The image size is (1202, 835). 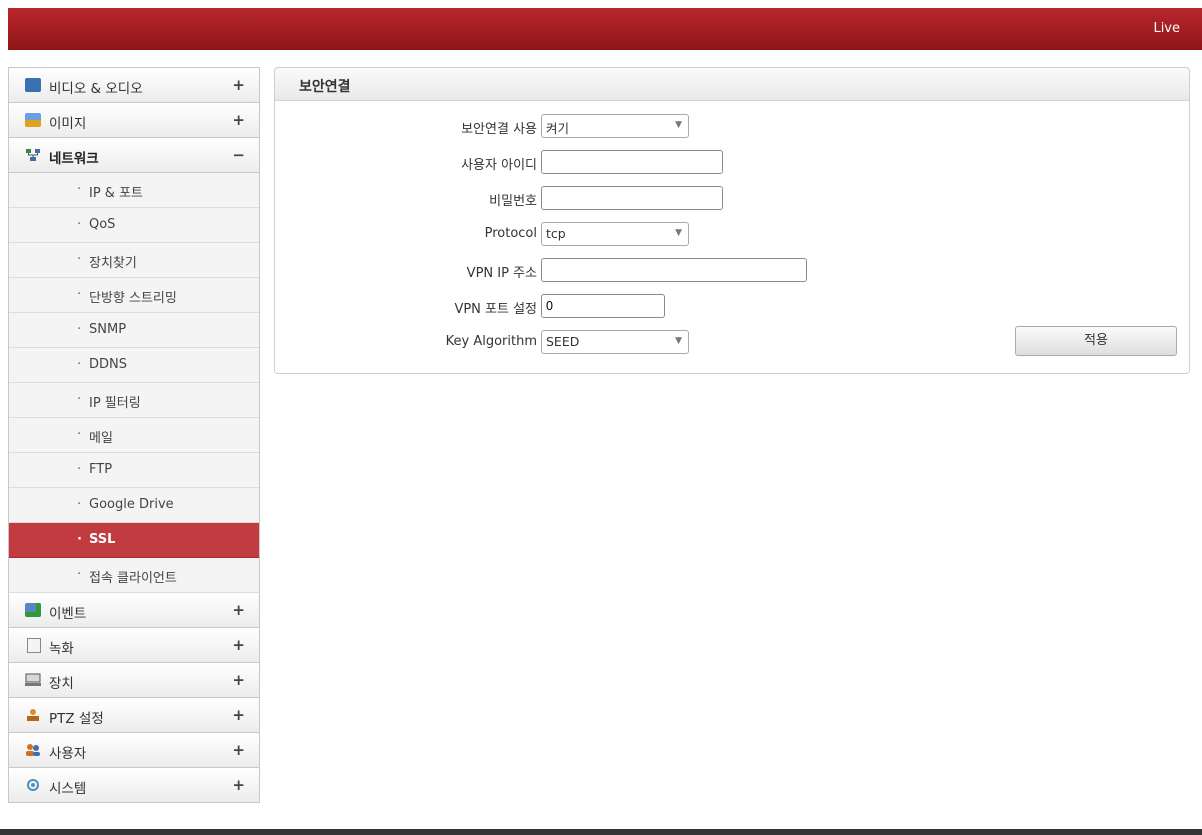 I want to click on key-algorithm-value: SEED, so click(x=563, y=341).